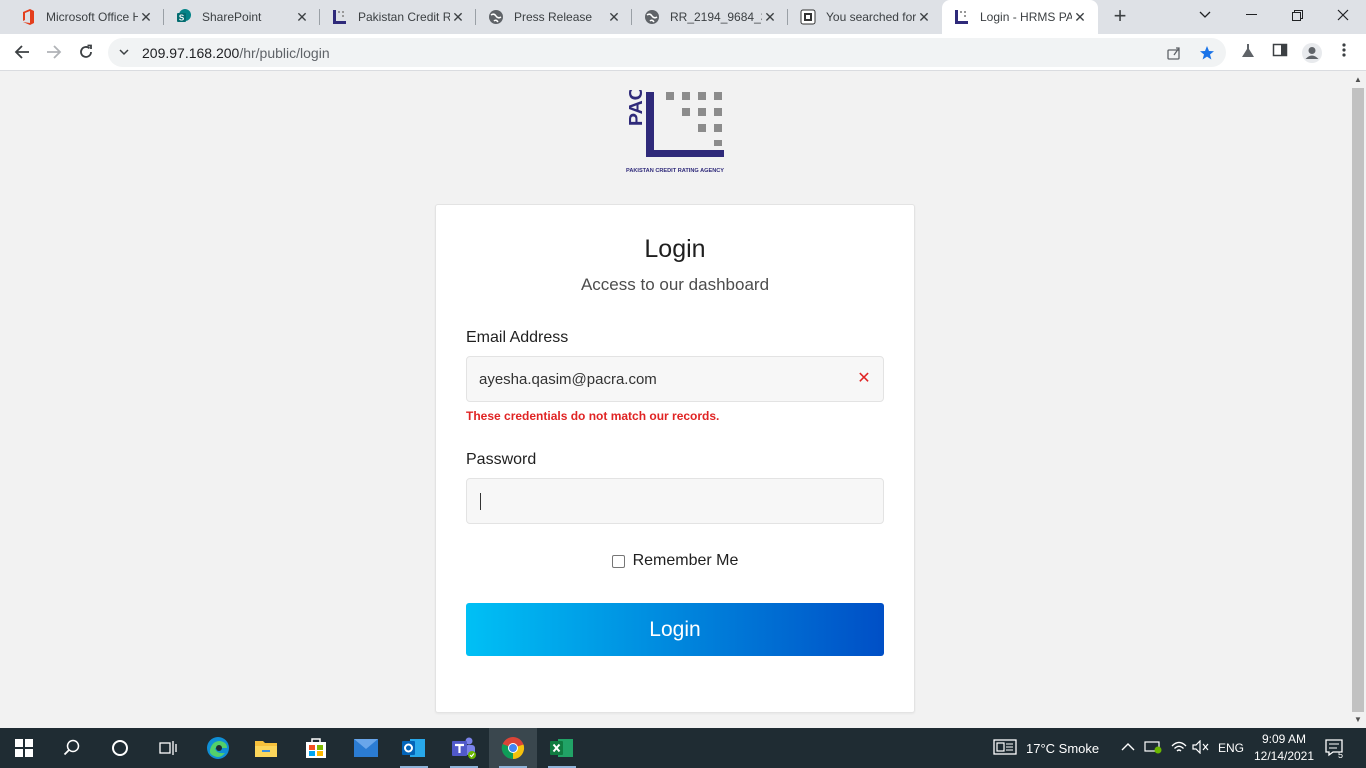  I want to click on tab-title: RR_2194_9684_30, so click(716, 17).